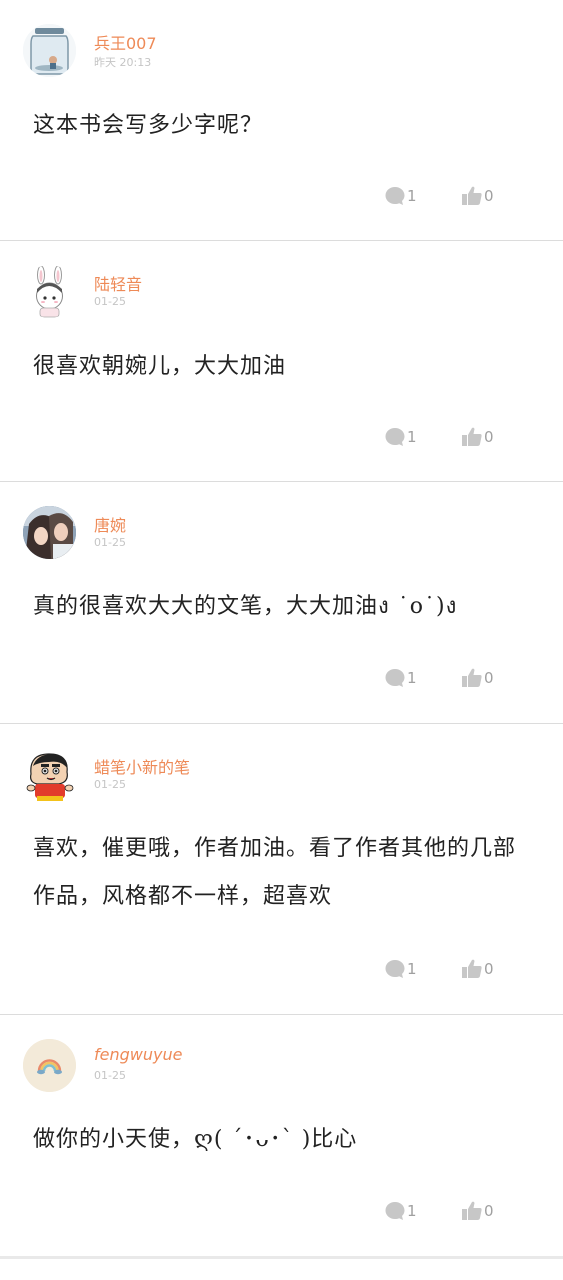 This screenshot has width=563, height=1280. I want to click on glass-jar-avatar-icon, so click(49, 50).